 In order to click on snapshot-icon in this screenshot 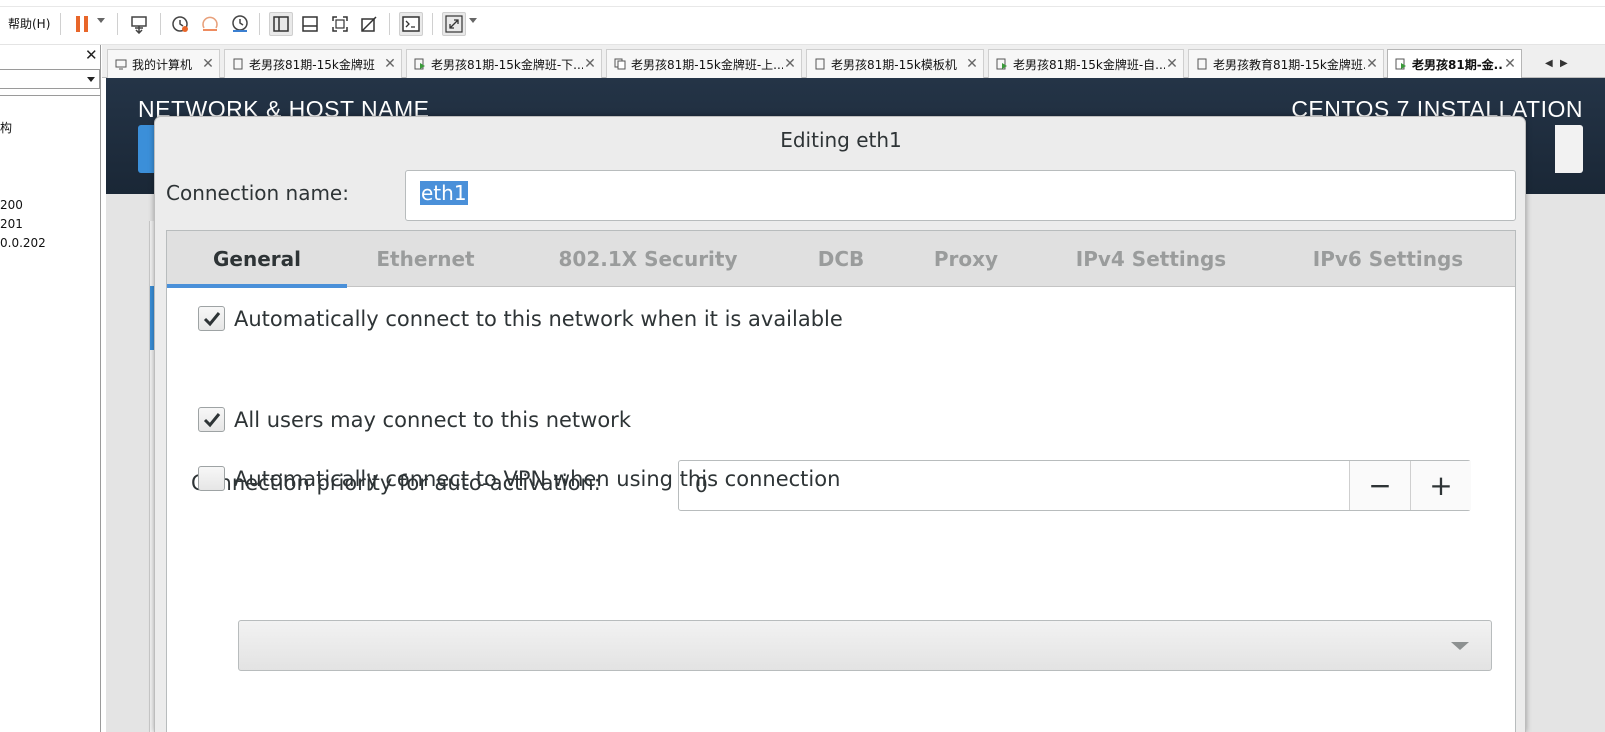, I will do `click(180, 24)`.